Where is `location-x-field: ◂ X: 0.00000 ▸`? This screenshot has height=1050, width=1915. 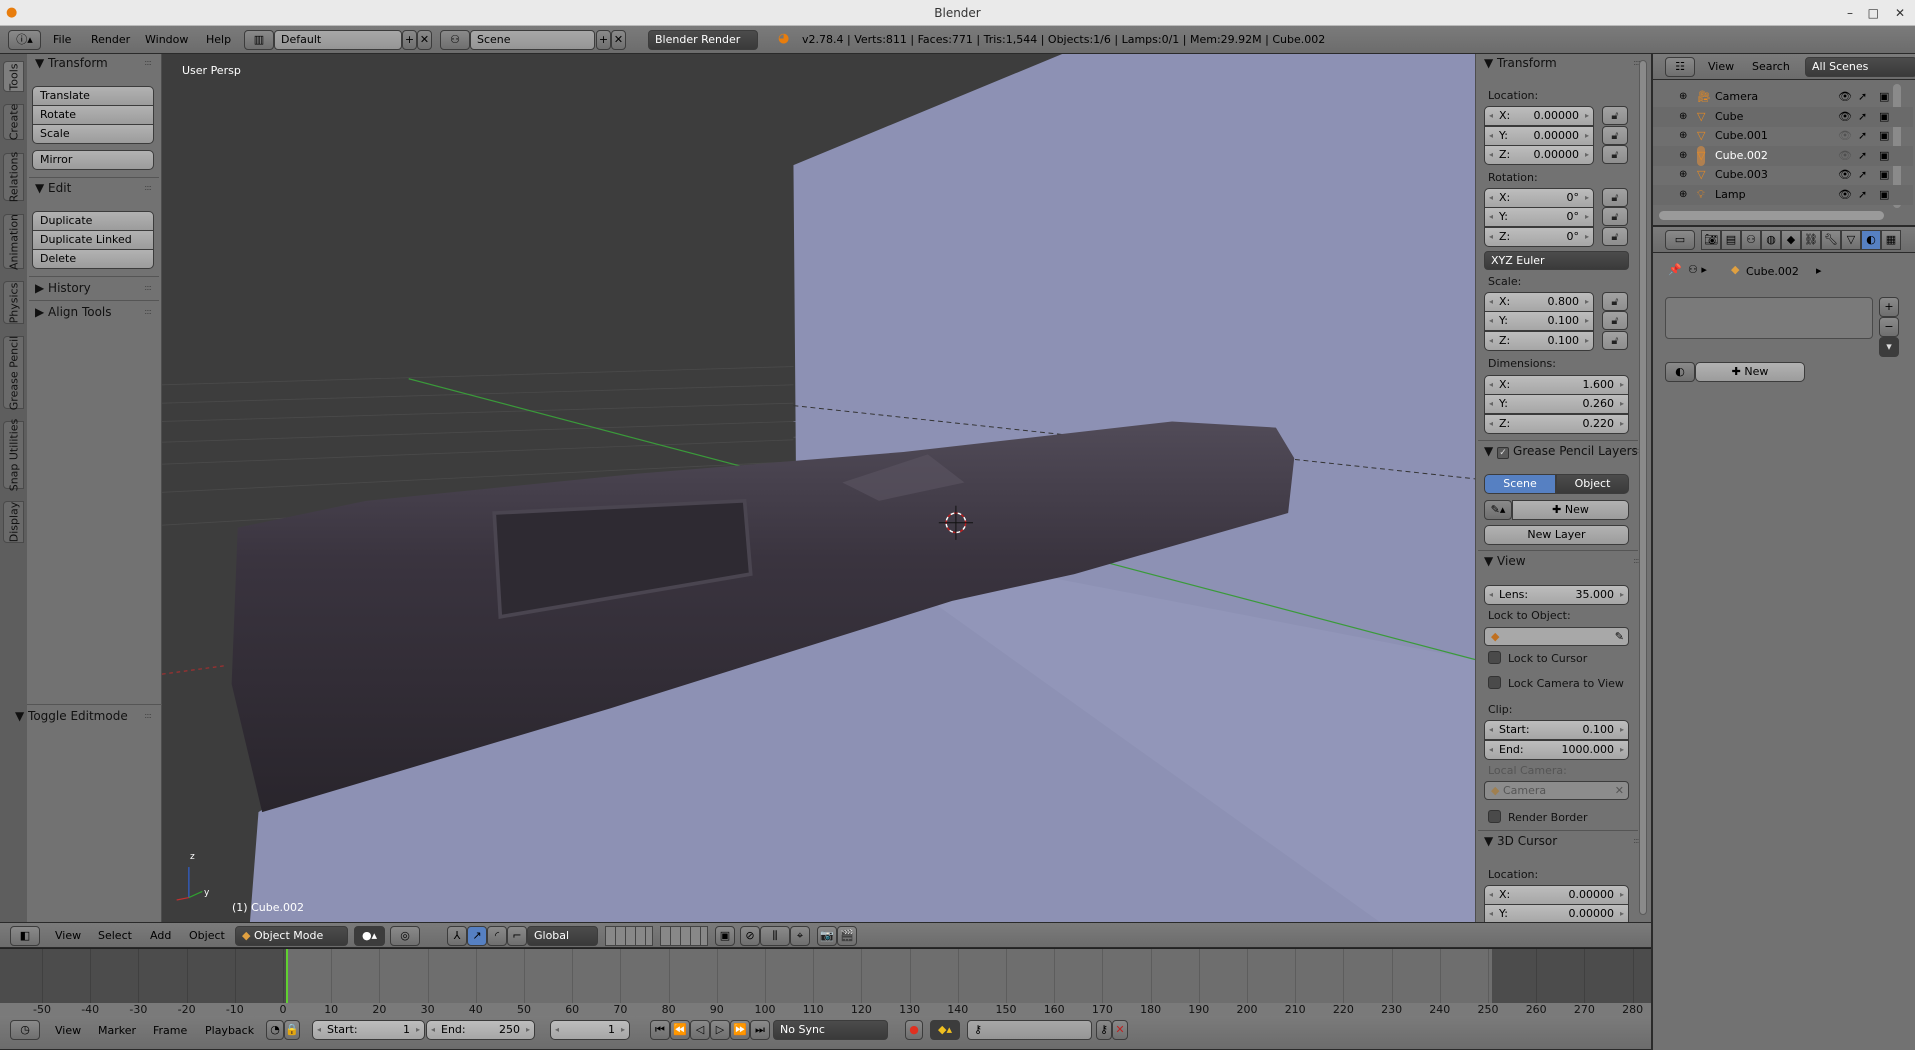
location-x-field: ◂ X: 0.00000 ▸ is located at coordinates (1539, 116).